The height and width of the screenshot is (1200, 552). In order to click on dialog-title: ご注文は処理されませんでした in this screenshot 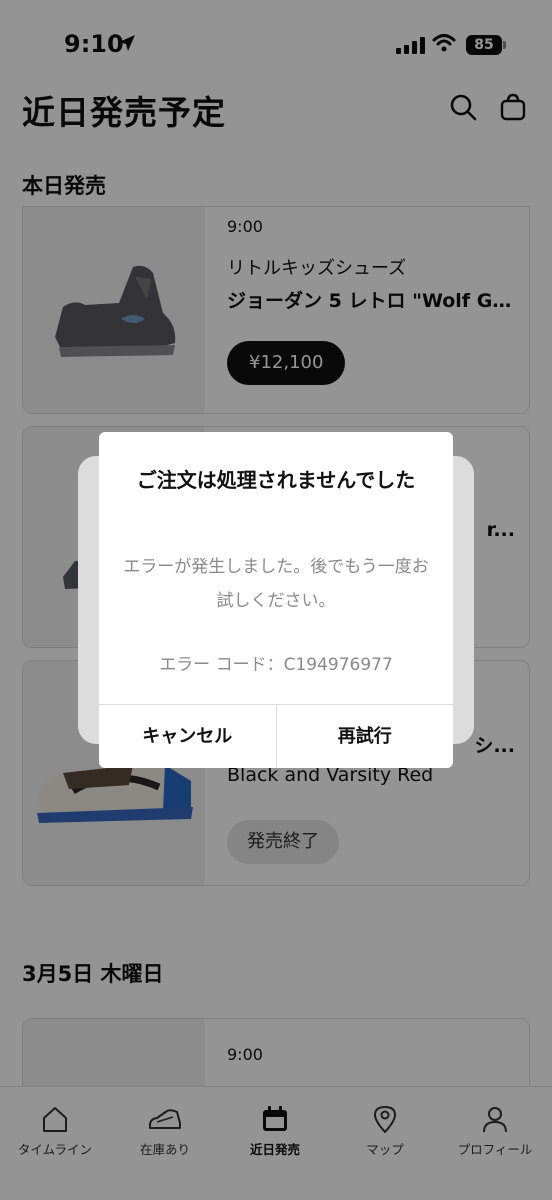, I will do `click(276, 480)`.